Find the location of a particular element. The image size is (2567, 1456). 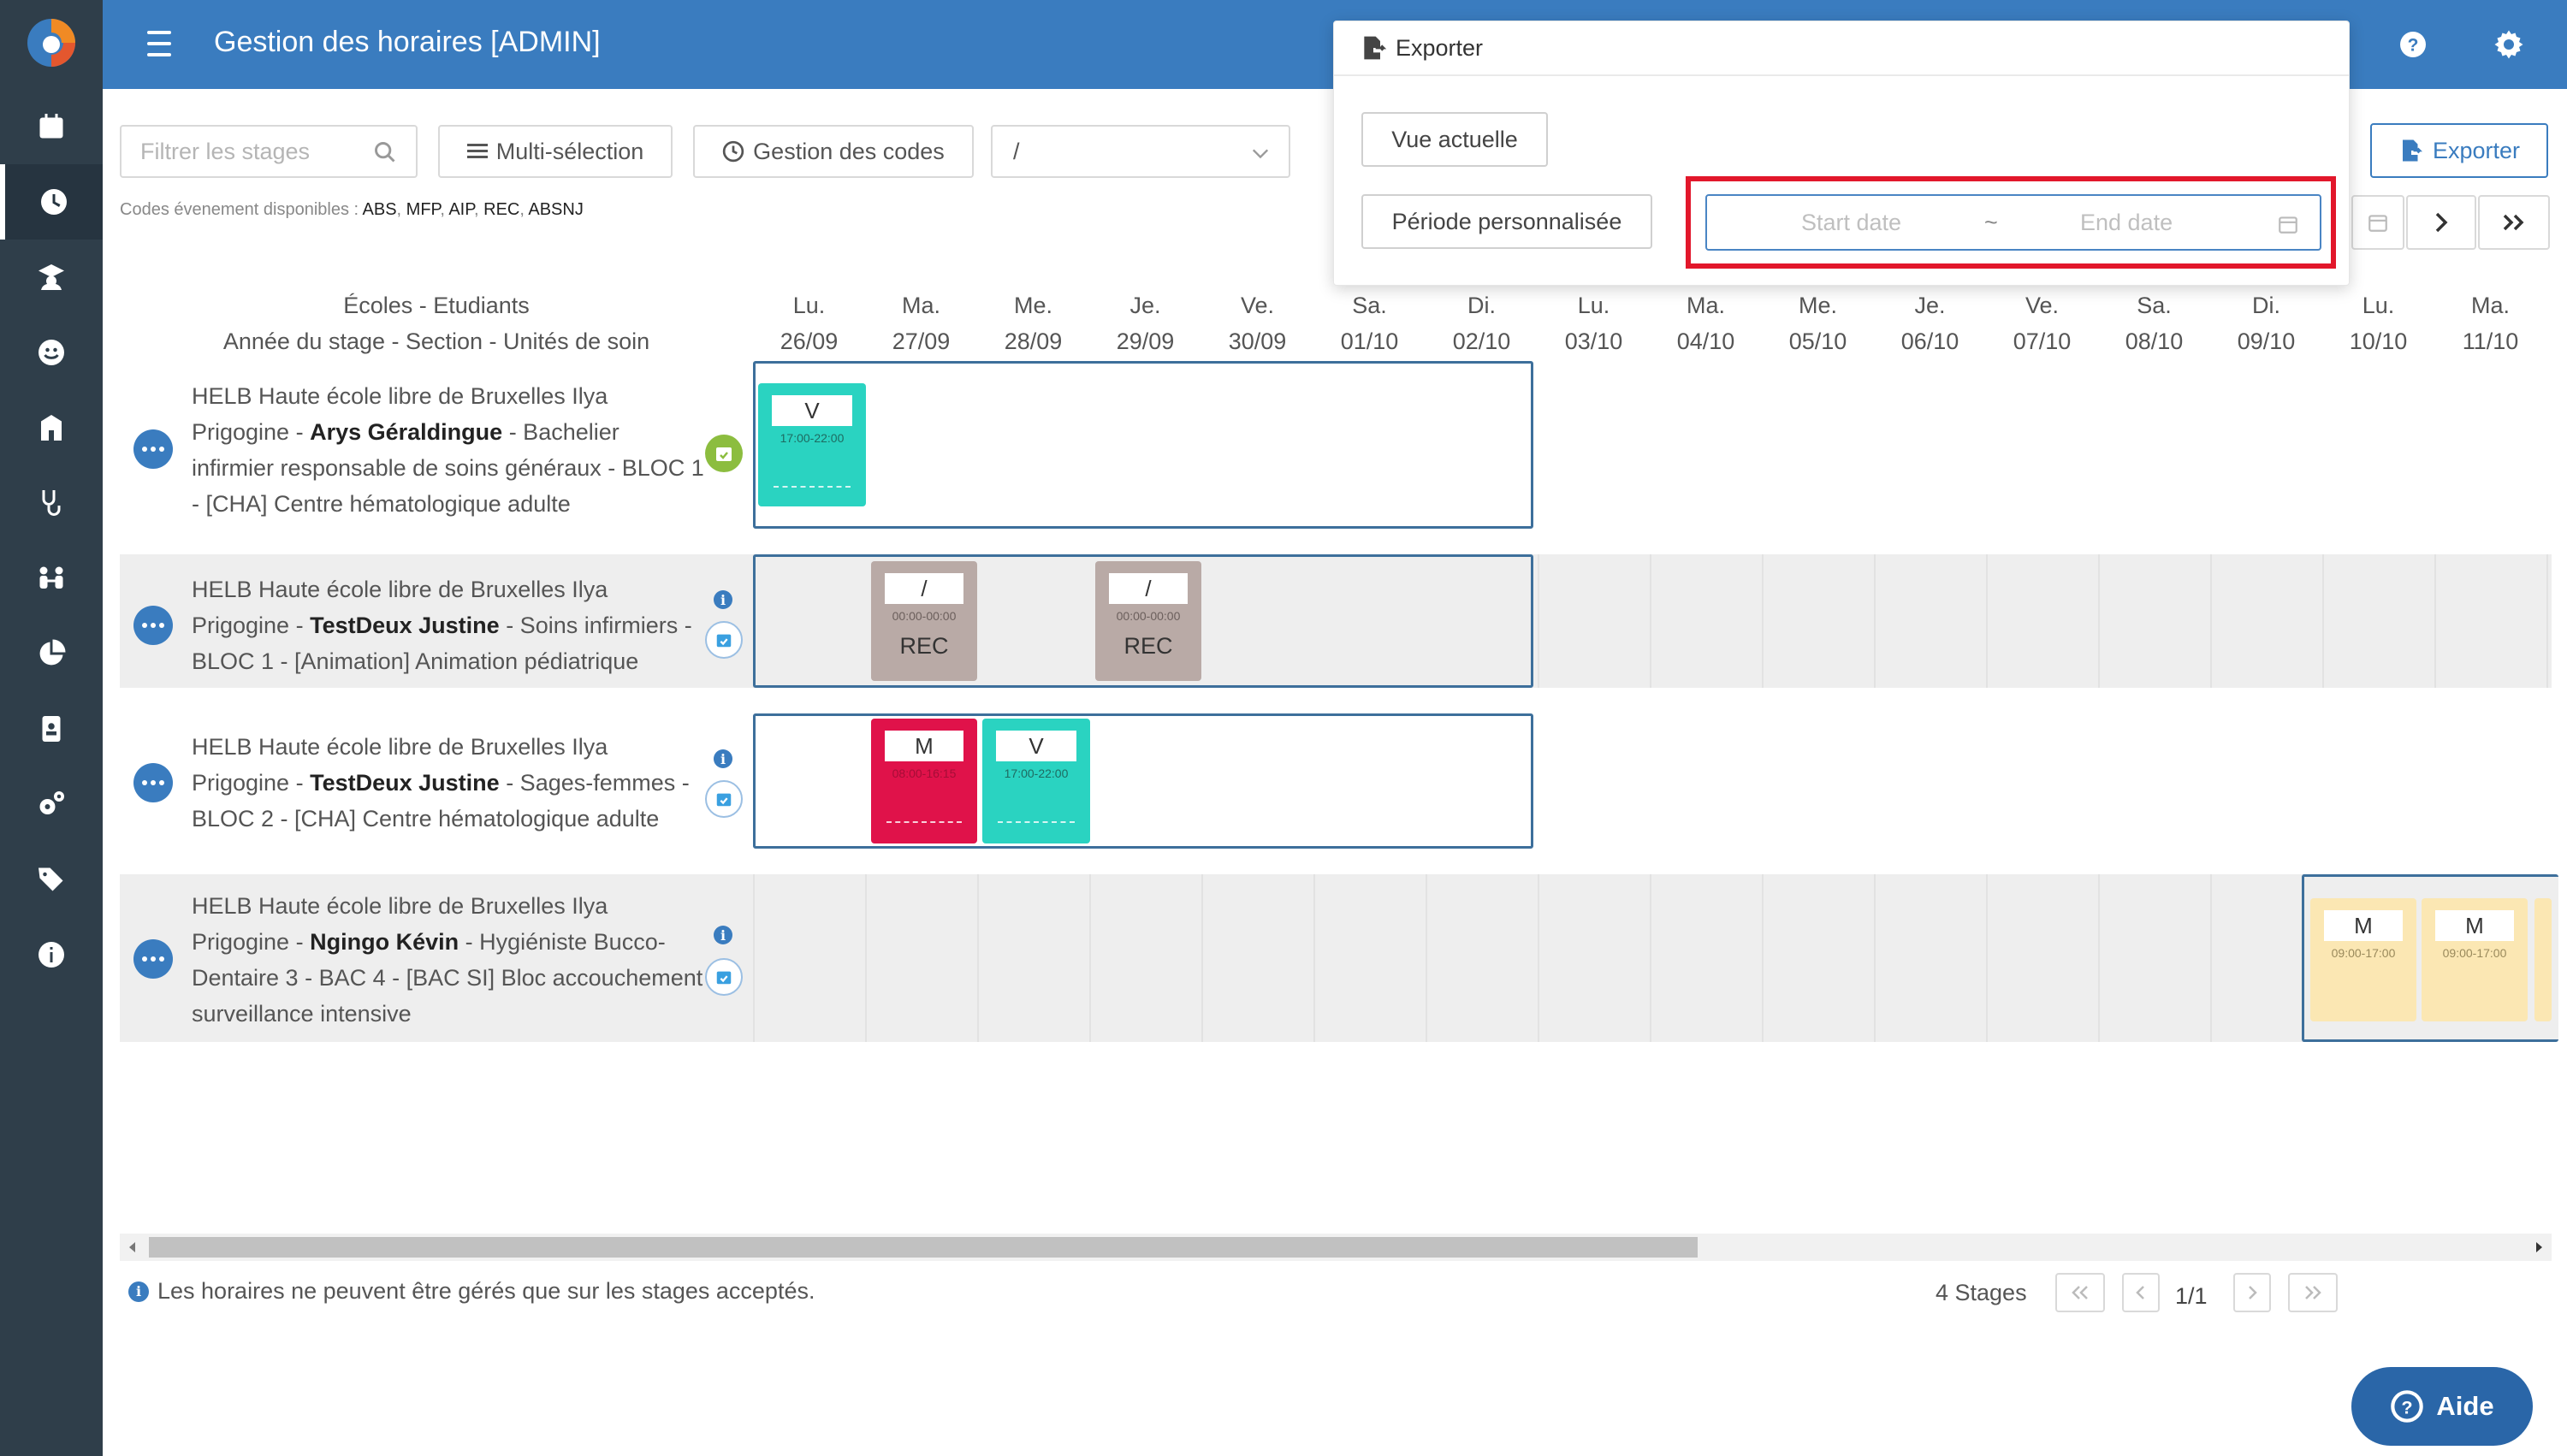

sidebar-item-calendar is located at coordinates (51, 126).